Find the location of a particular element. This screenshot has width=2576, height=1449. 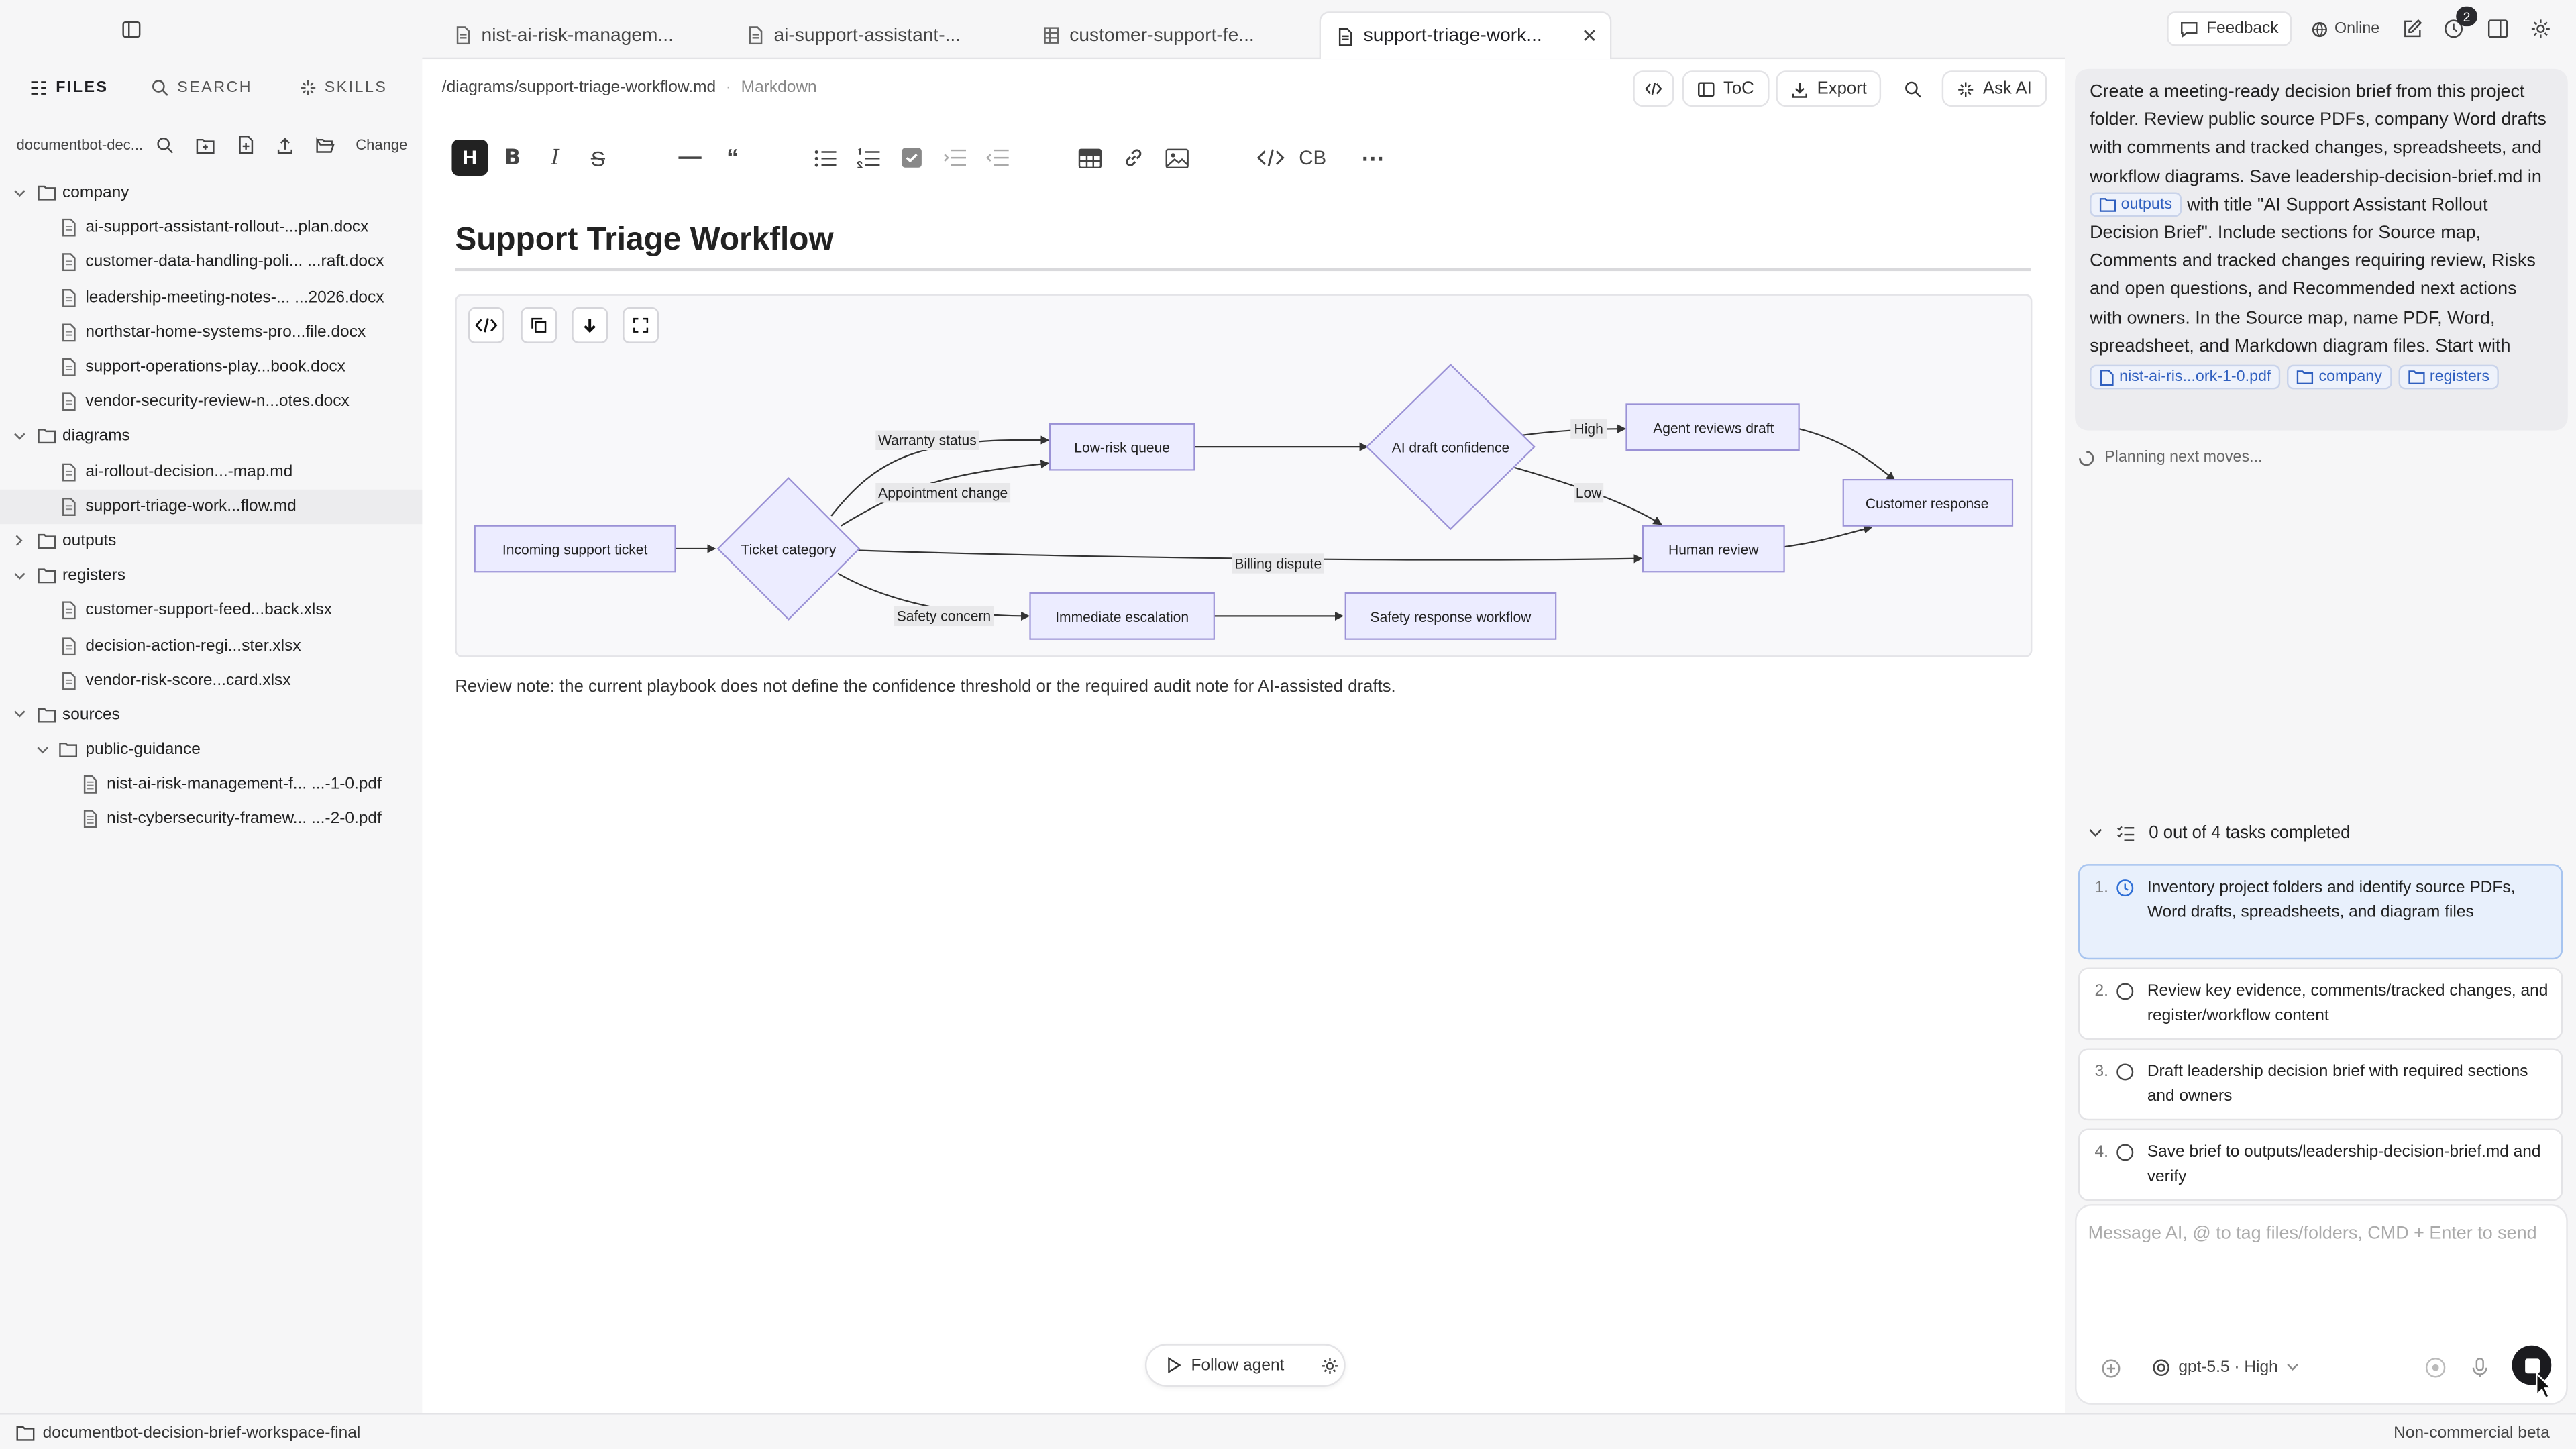

bullet-list-button is located at coordinates (824, 158).